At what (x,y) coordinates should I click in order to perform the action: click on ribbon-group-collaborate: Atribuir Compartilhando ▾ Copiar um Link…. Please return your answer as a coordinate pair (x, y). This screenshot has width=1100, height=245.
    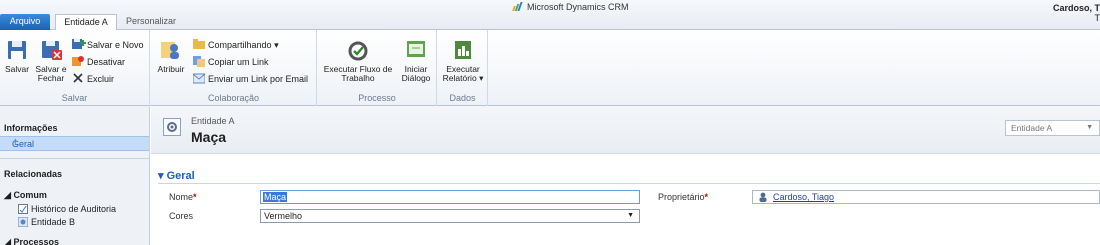
    Looking at the image, I should click on (234, 68).